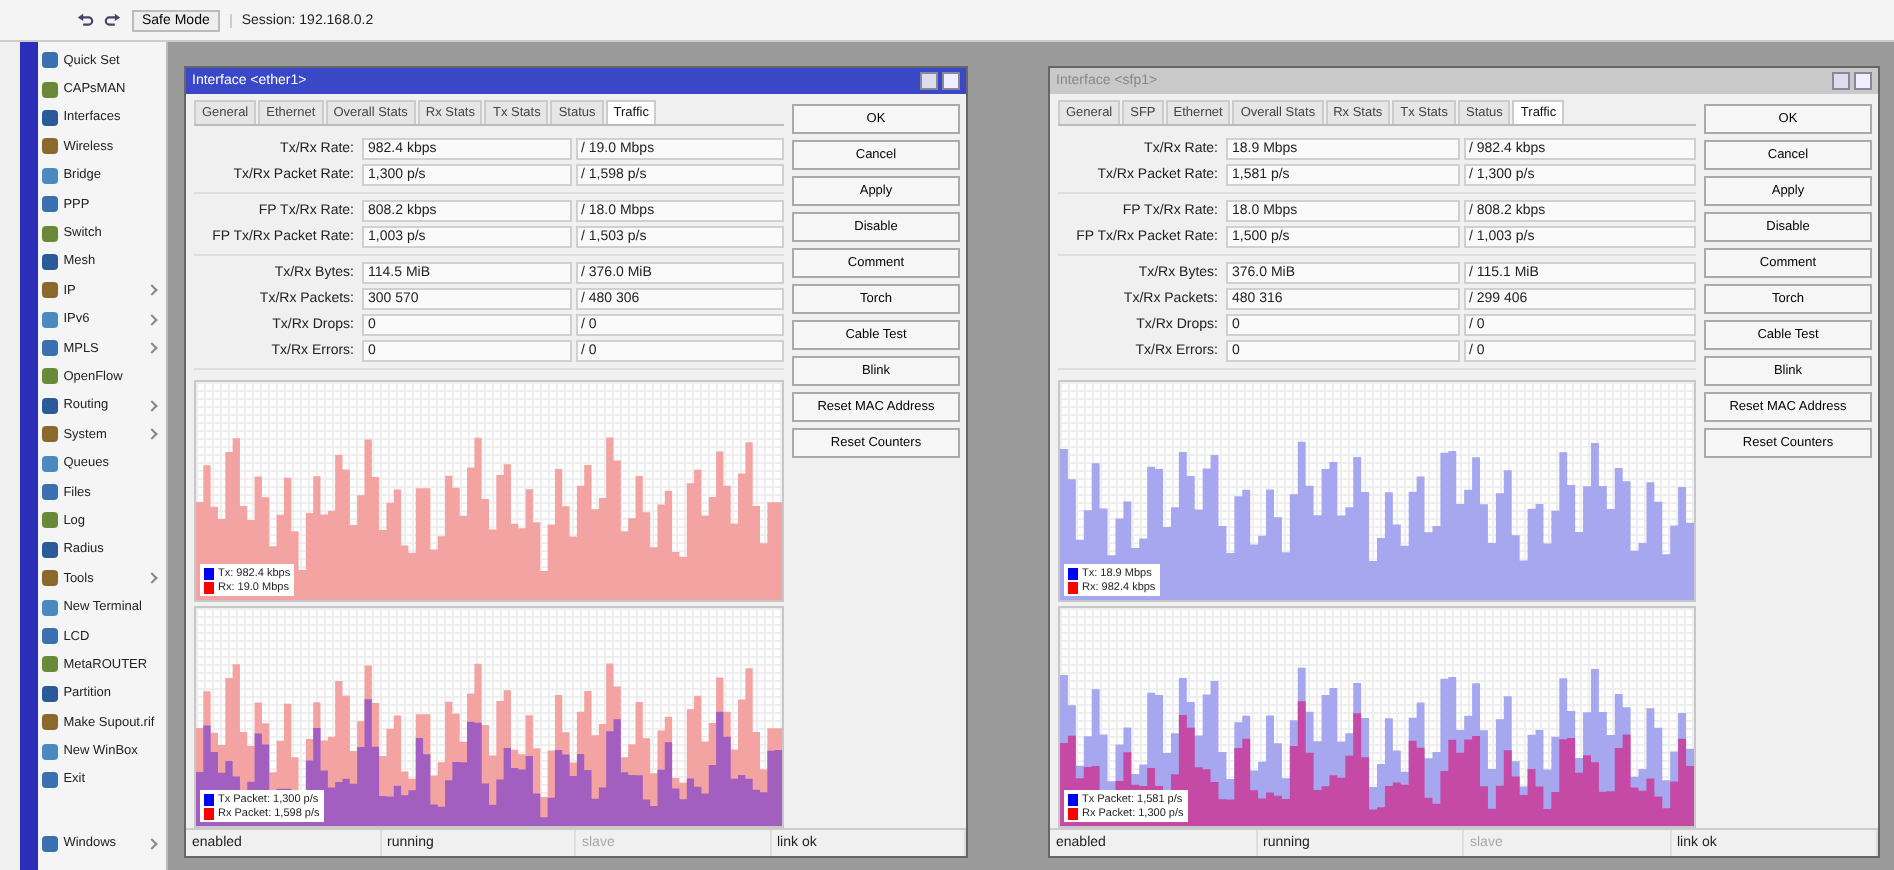 This screenshot has height=870, width=1894. Describe the element at coordinates (49, 843) in the screenshot. I see `menu-icon` at that location.